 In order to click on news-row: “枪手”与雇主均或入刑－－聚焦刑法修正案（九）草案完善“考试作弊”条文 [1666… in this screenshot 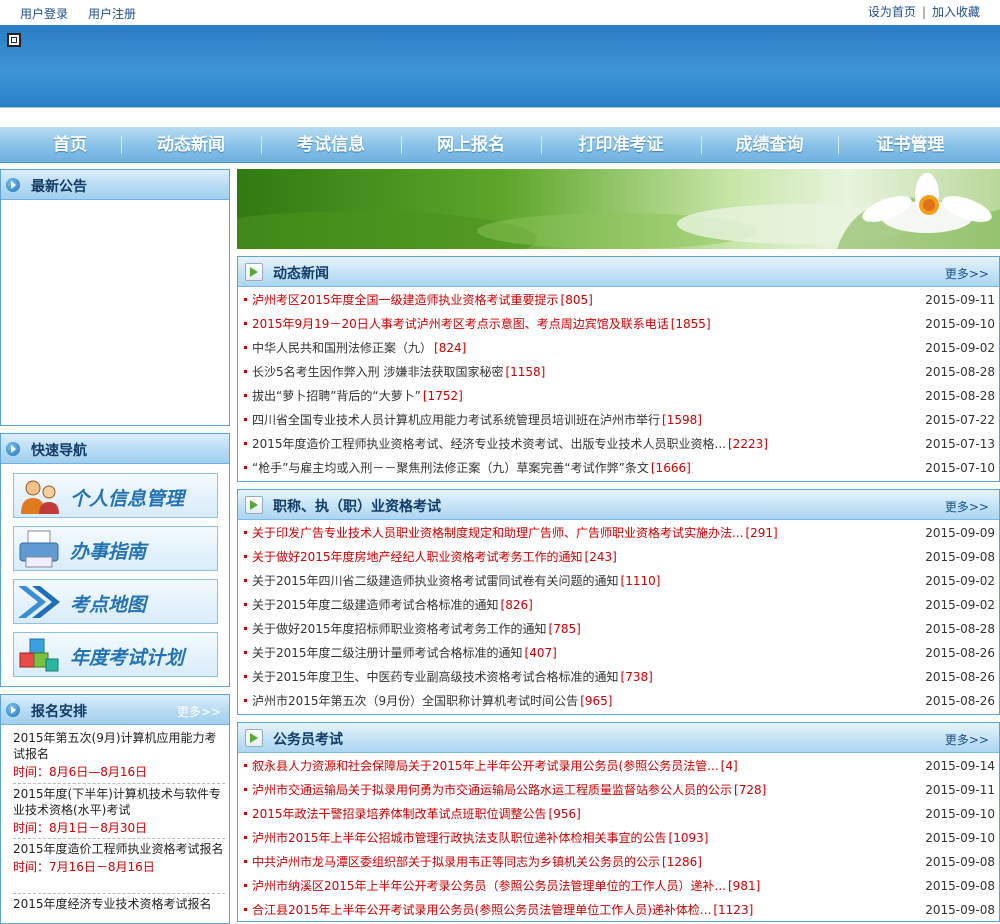, I will do `click(619, 468)`.